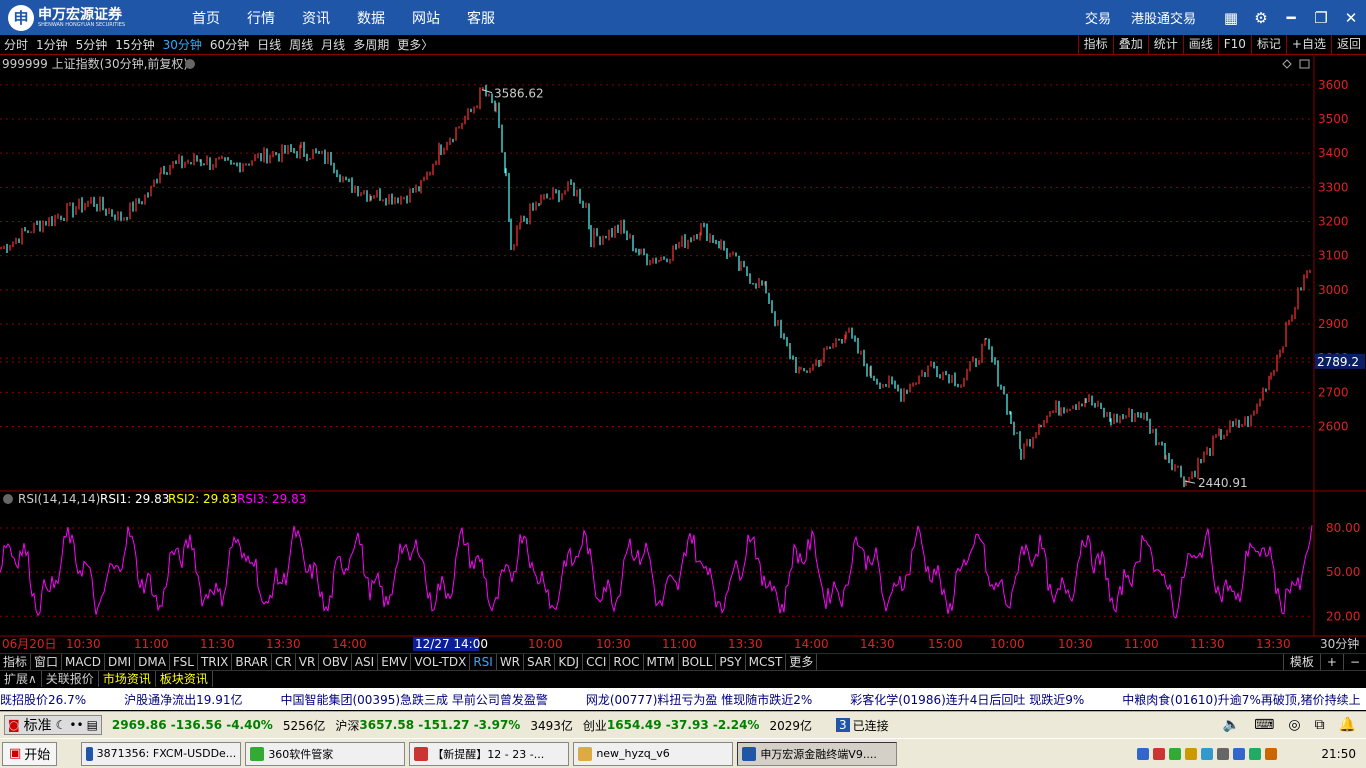 This screenshot has height=768, width=1366. Describe the element at coordinates (269, 45) in the screenshot. I see `period-tab: 日线` at that location.